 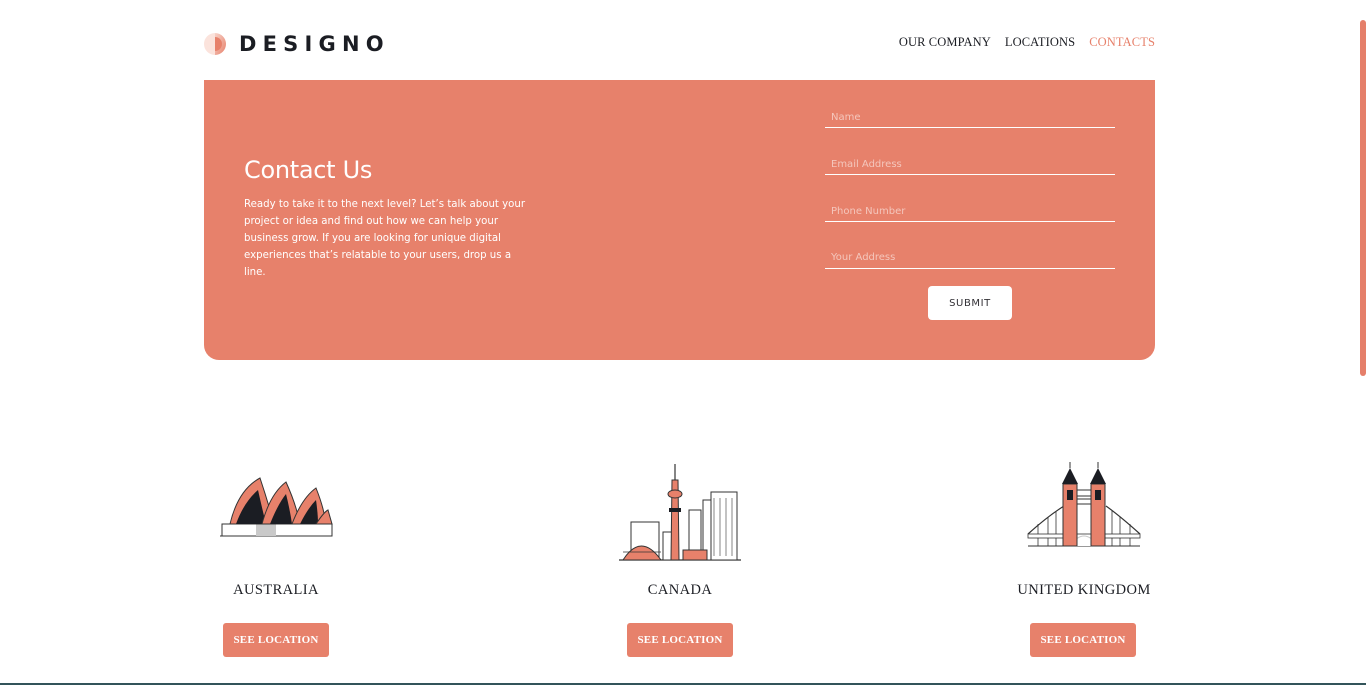 I want to click on contact-title: Contact Us, so click(x=308, y=170).